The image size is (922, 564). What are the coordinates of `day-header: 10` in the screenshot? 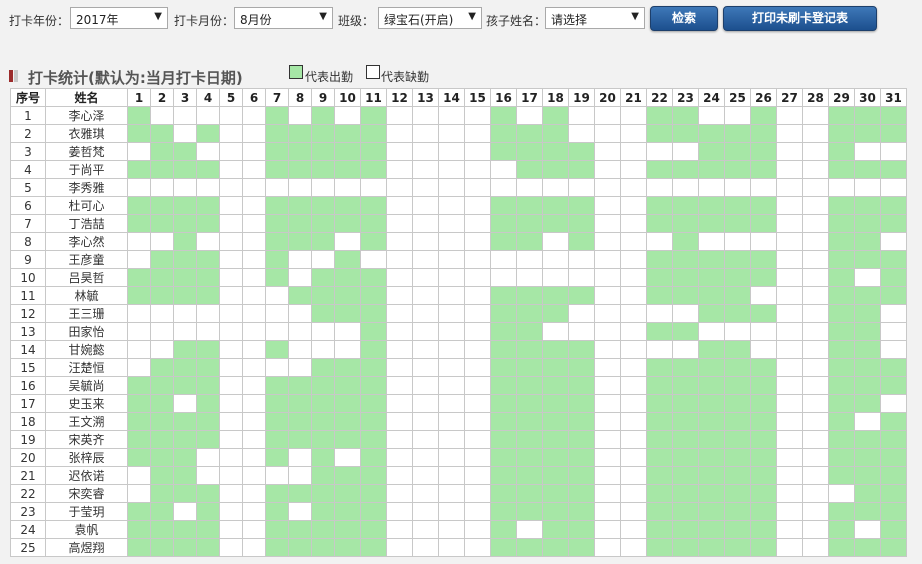 It's located at (347, 97).